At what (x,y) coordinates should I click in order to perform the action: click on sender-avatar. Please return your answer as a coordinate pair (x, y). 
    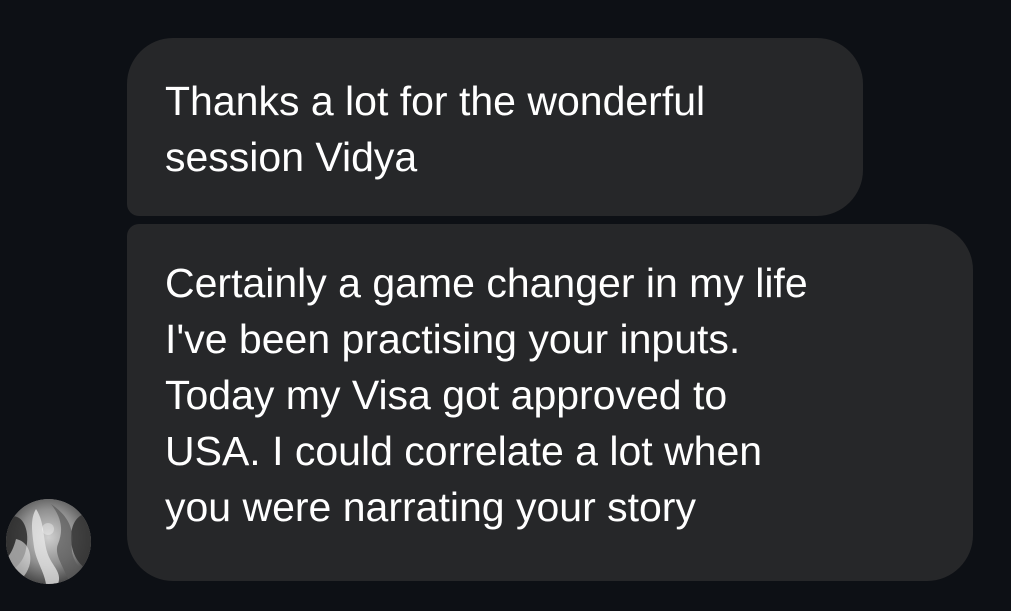
    Looking at the image, I should click on (48, 541).